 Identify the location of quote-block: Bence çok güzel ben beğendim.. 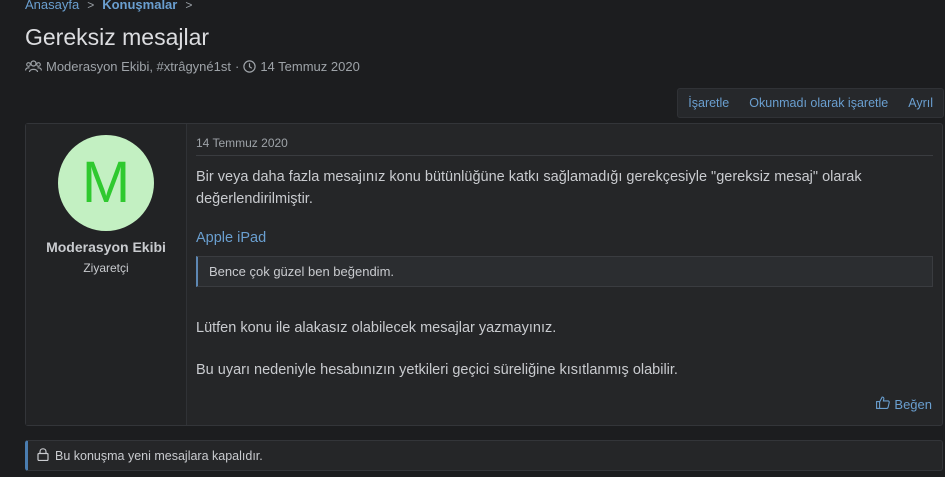
(564, 271).